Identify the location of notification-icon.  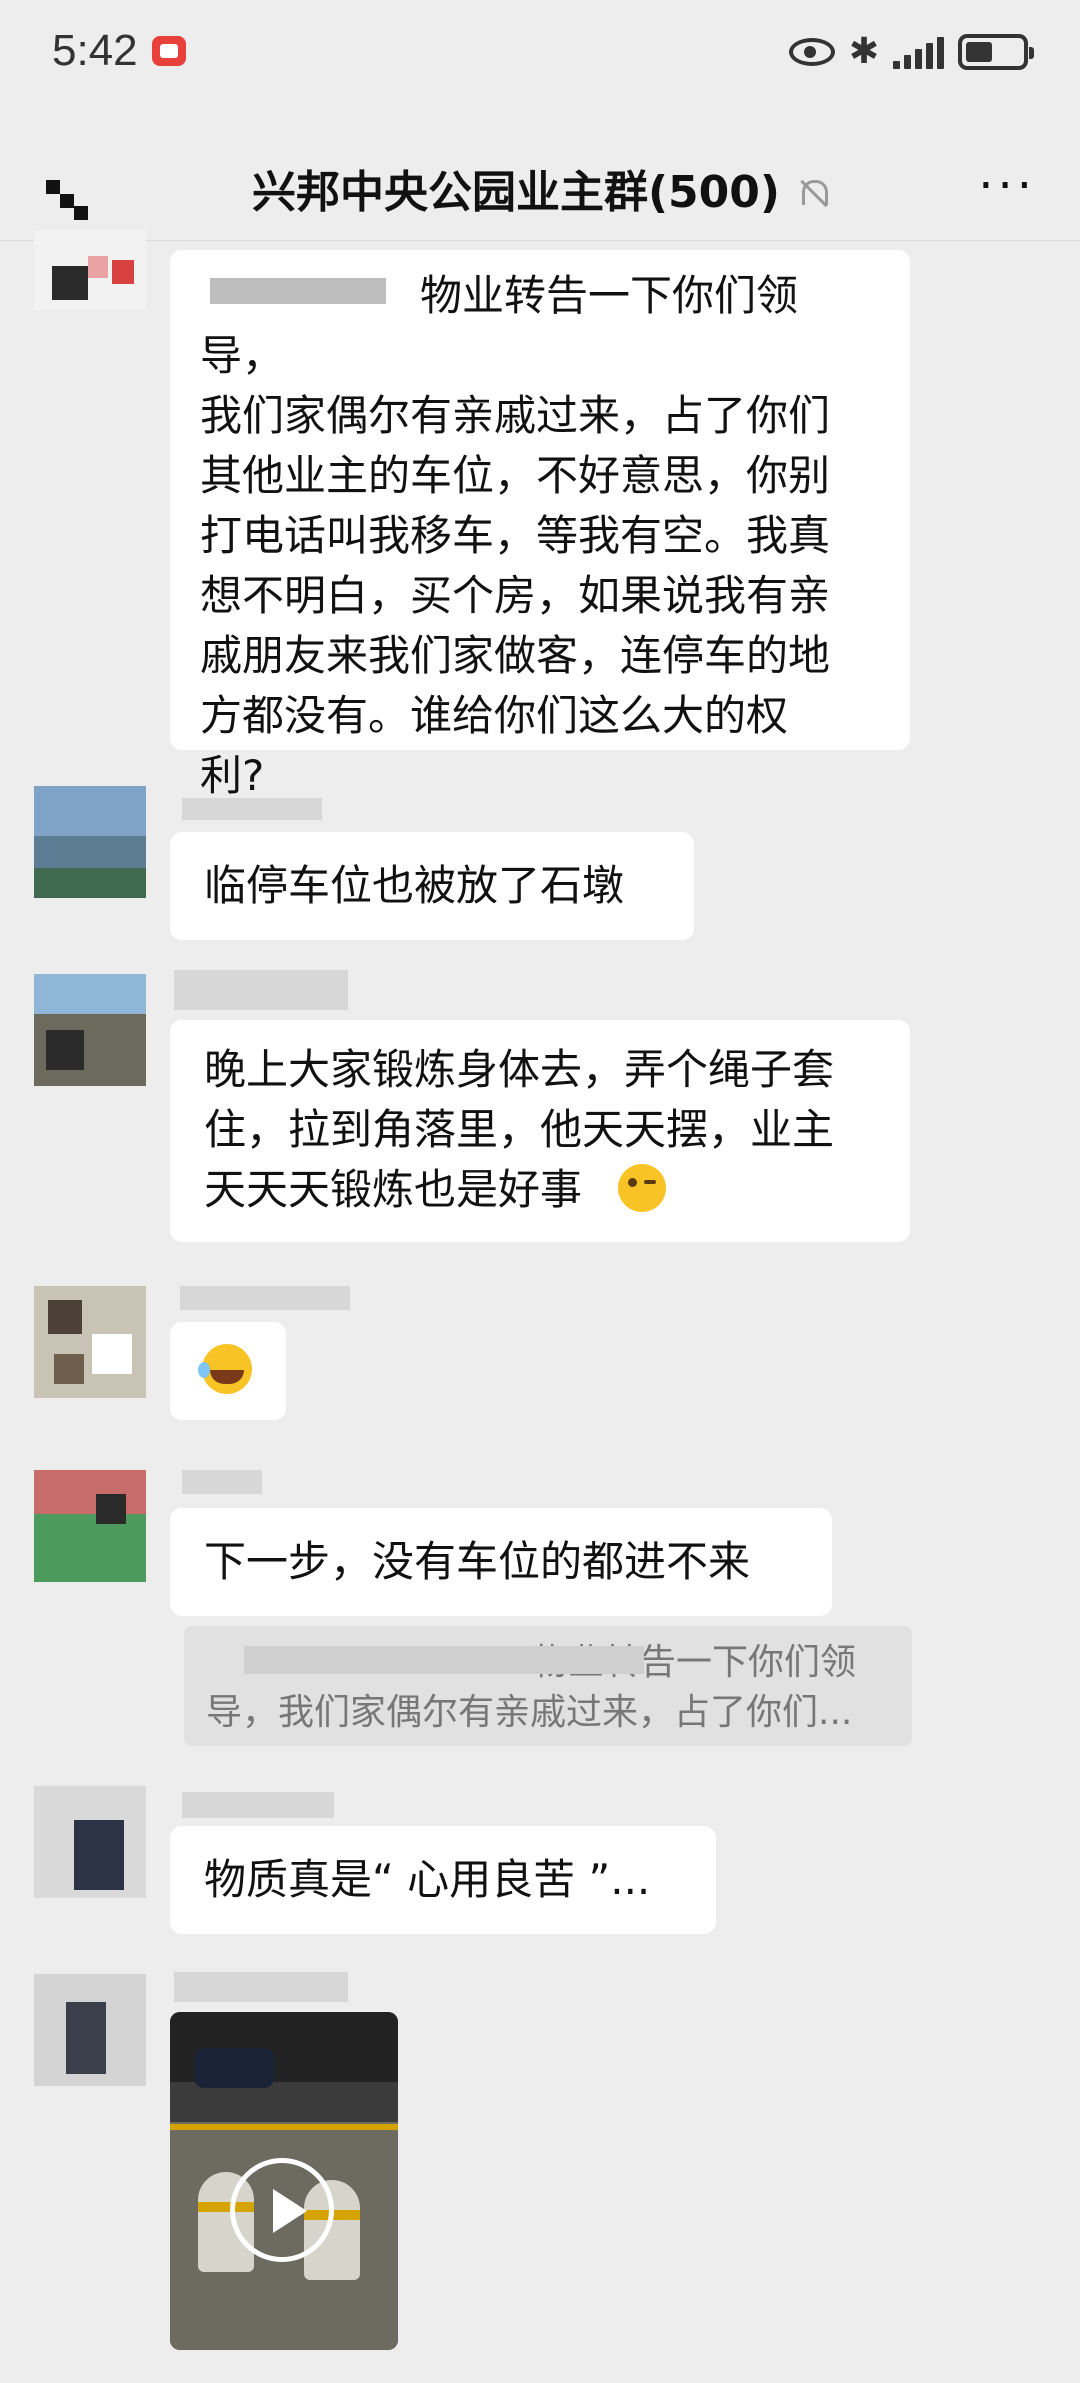
(169, 51).